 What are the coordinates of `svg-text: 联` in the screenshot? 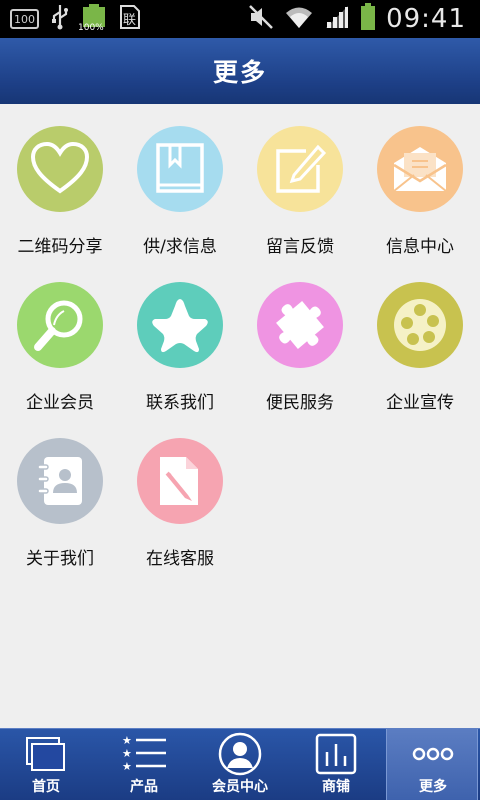 It's located at (129, 20).